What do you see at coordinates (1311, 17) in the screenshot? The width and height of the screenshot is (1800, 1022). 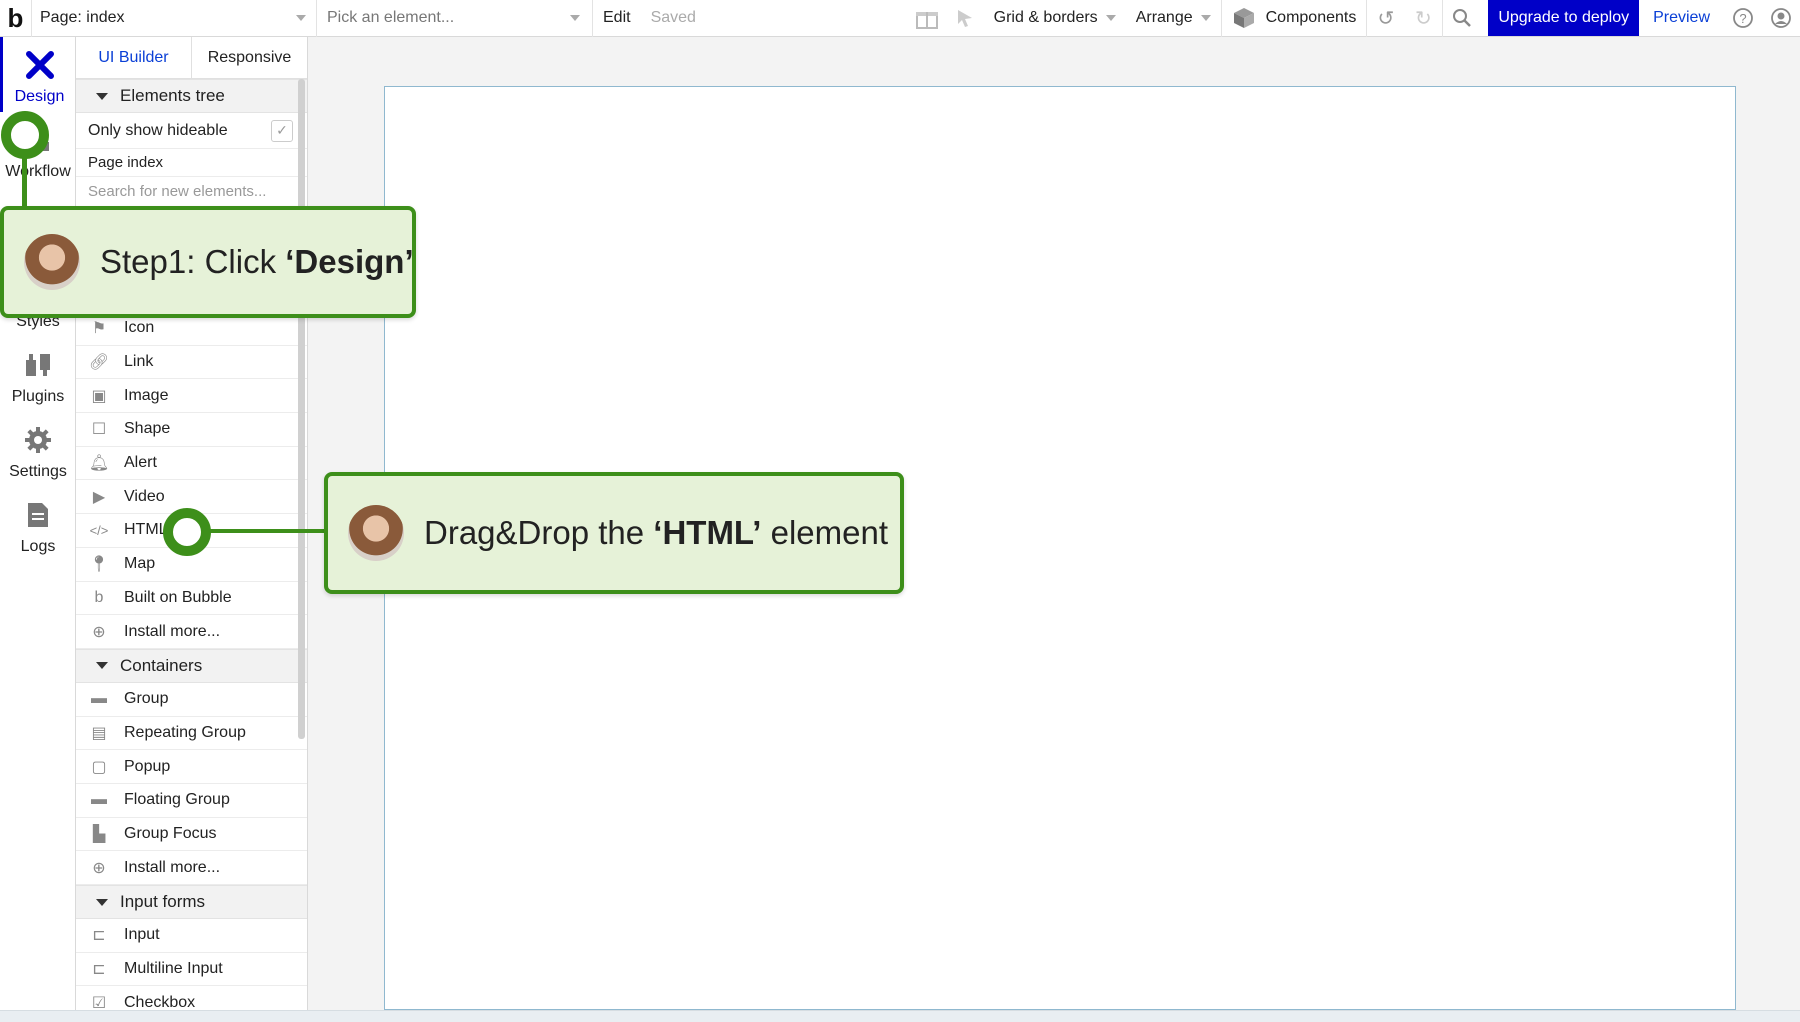 I see `components-label: Components` at bounding box center [1311, 17].